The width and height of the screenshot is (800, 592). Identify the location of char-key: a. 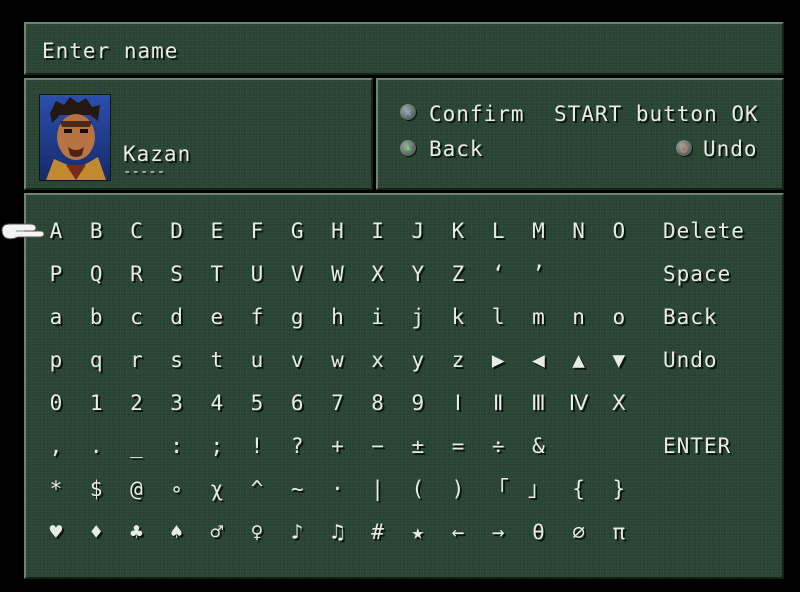
(56, 317).